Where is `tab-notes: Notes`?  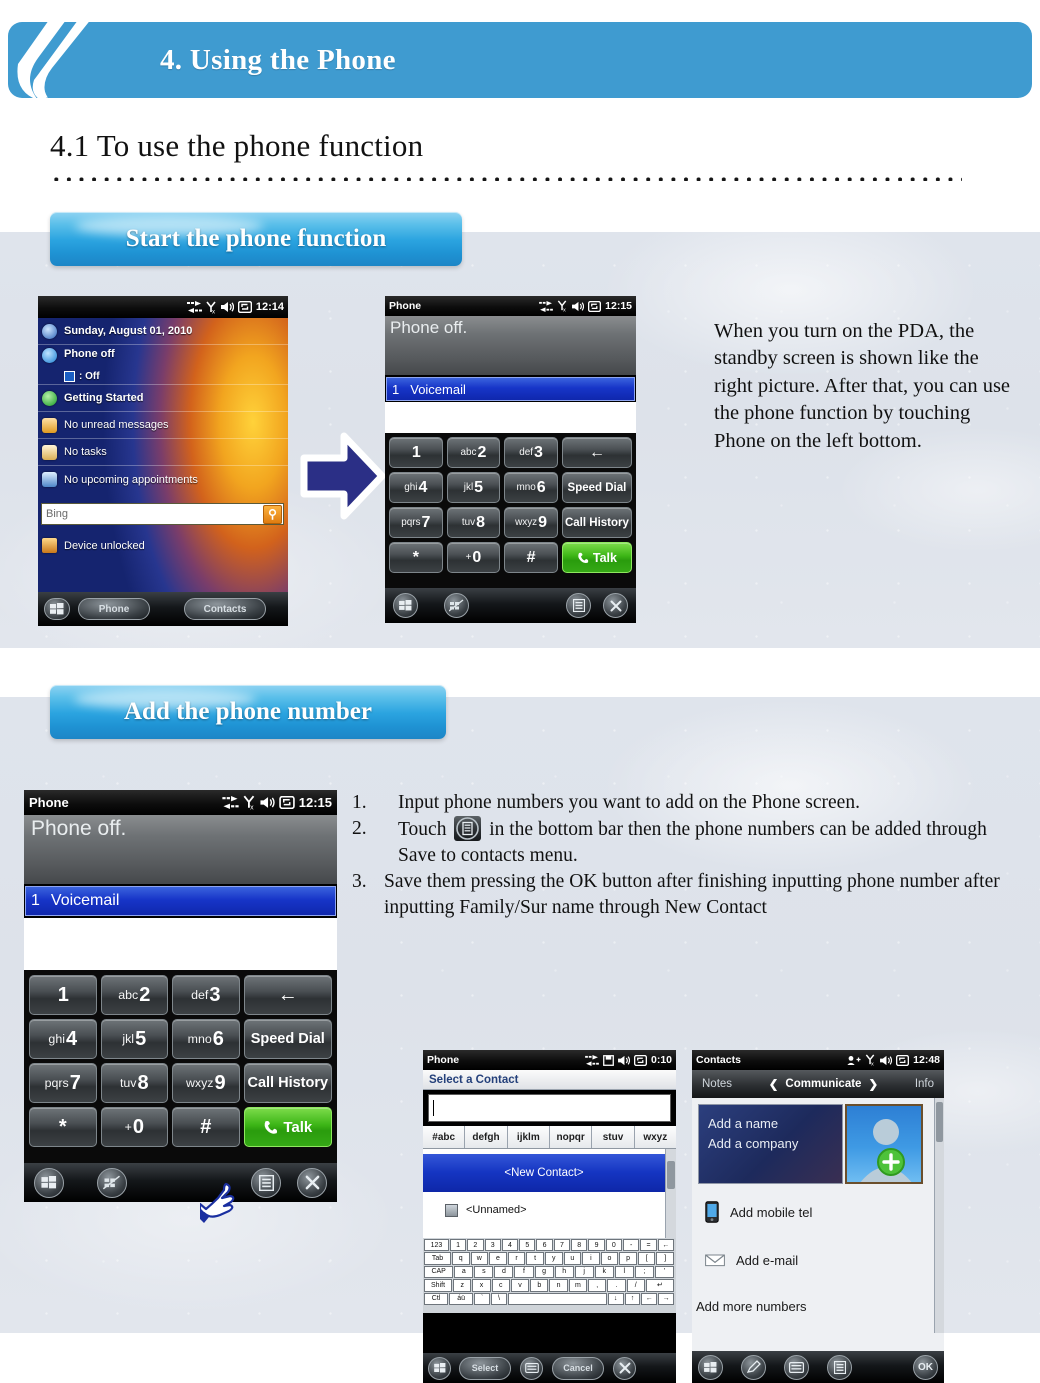 tab-notes: Notes is located at coordinates (717, 1084).